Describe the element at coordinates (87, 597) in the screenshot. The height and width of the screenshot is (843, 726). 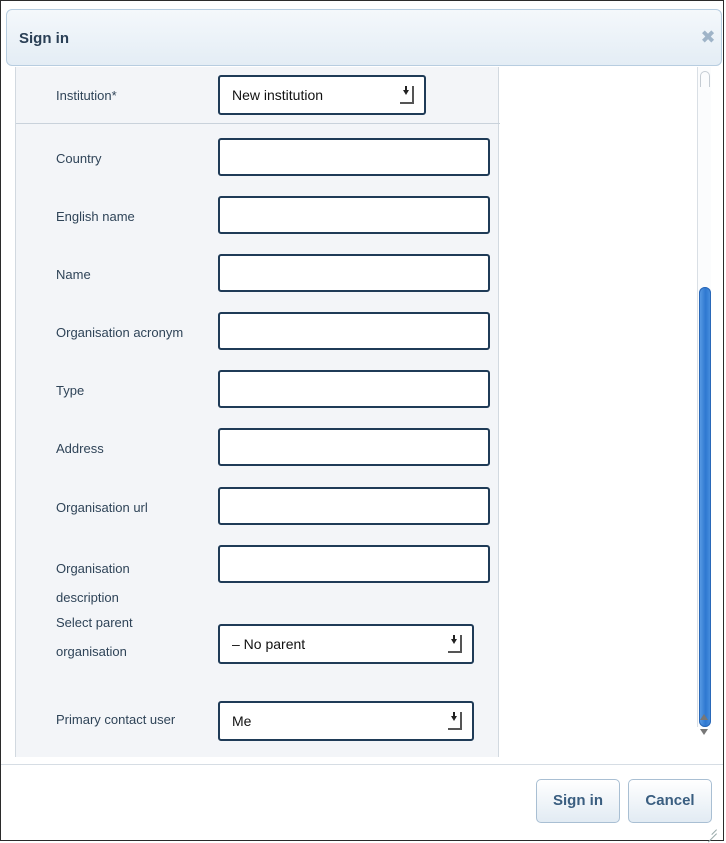
I see `organisation-description-label-line2: description` at that location.